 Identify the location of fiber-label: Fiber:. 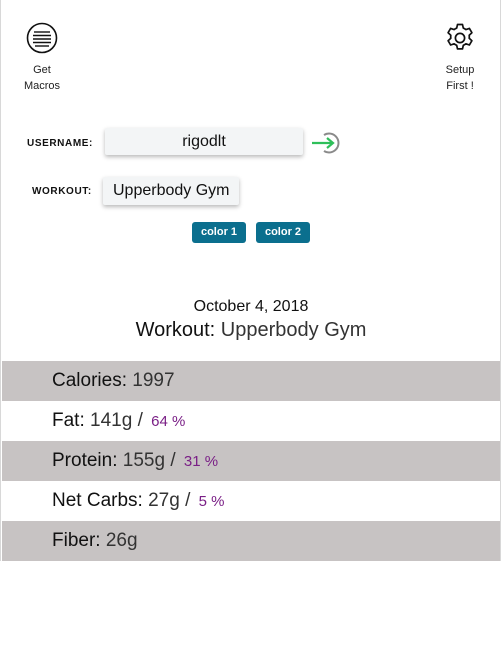
(76, 540).